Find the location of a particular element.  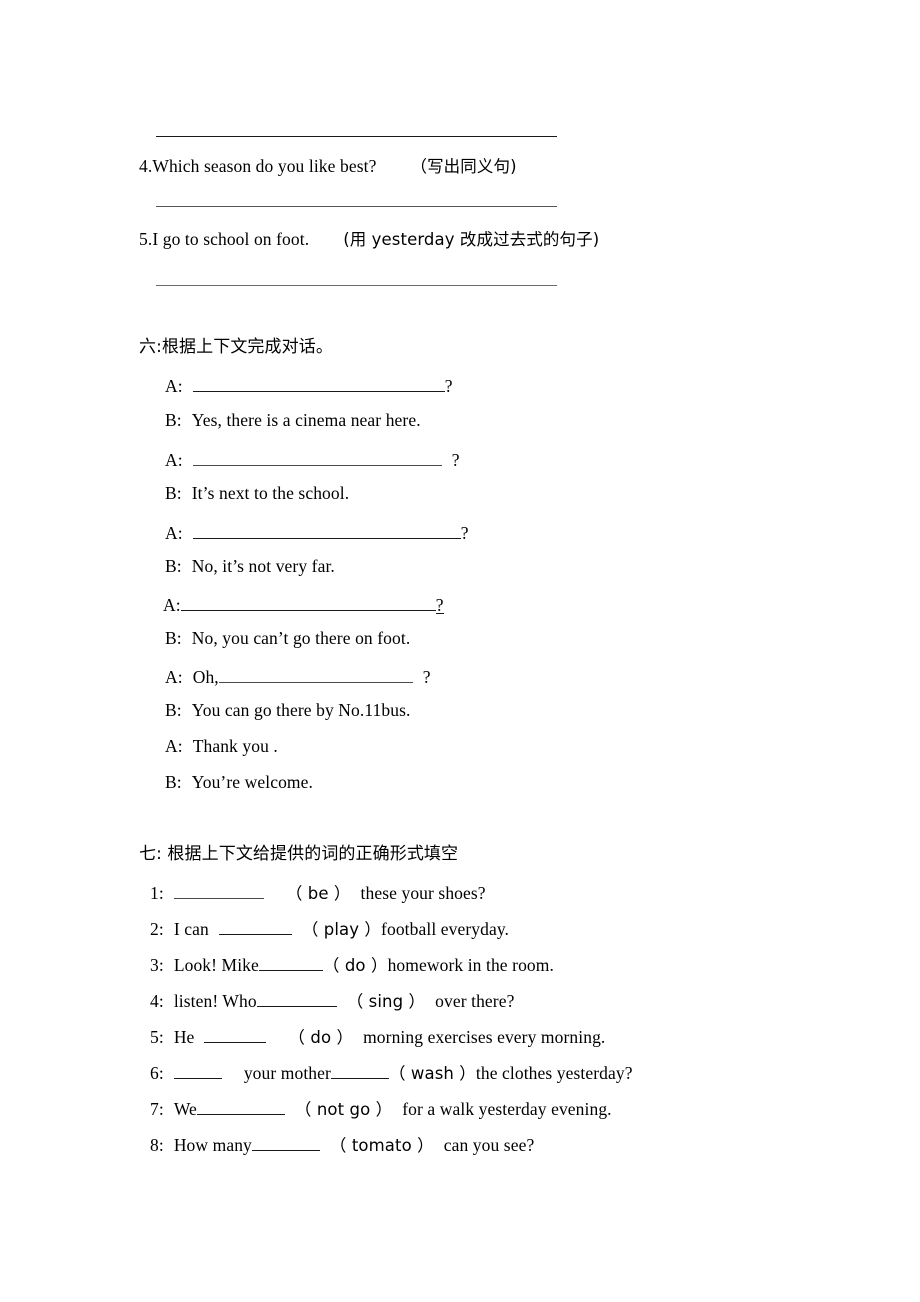

fill-item-3: 3: Look! Mike （ do ）homework in the room. is located at coordinates (352, 964).